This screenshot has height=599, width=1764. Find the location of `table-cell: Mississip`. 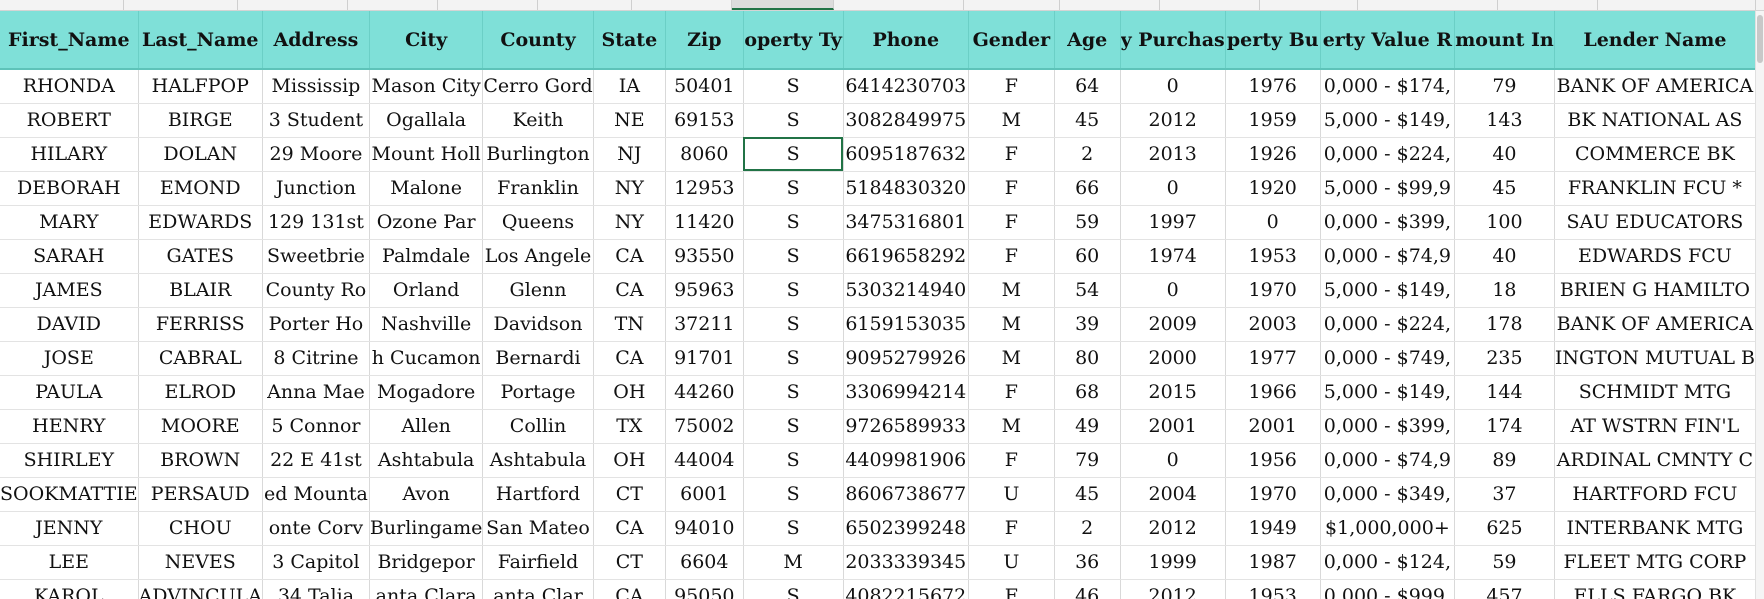

table-cell: Mississip is located at coordinates (316, 86).